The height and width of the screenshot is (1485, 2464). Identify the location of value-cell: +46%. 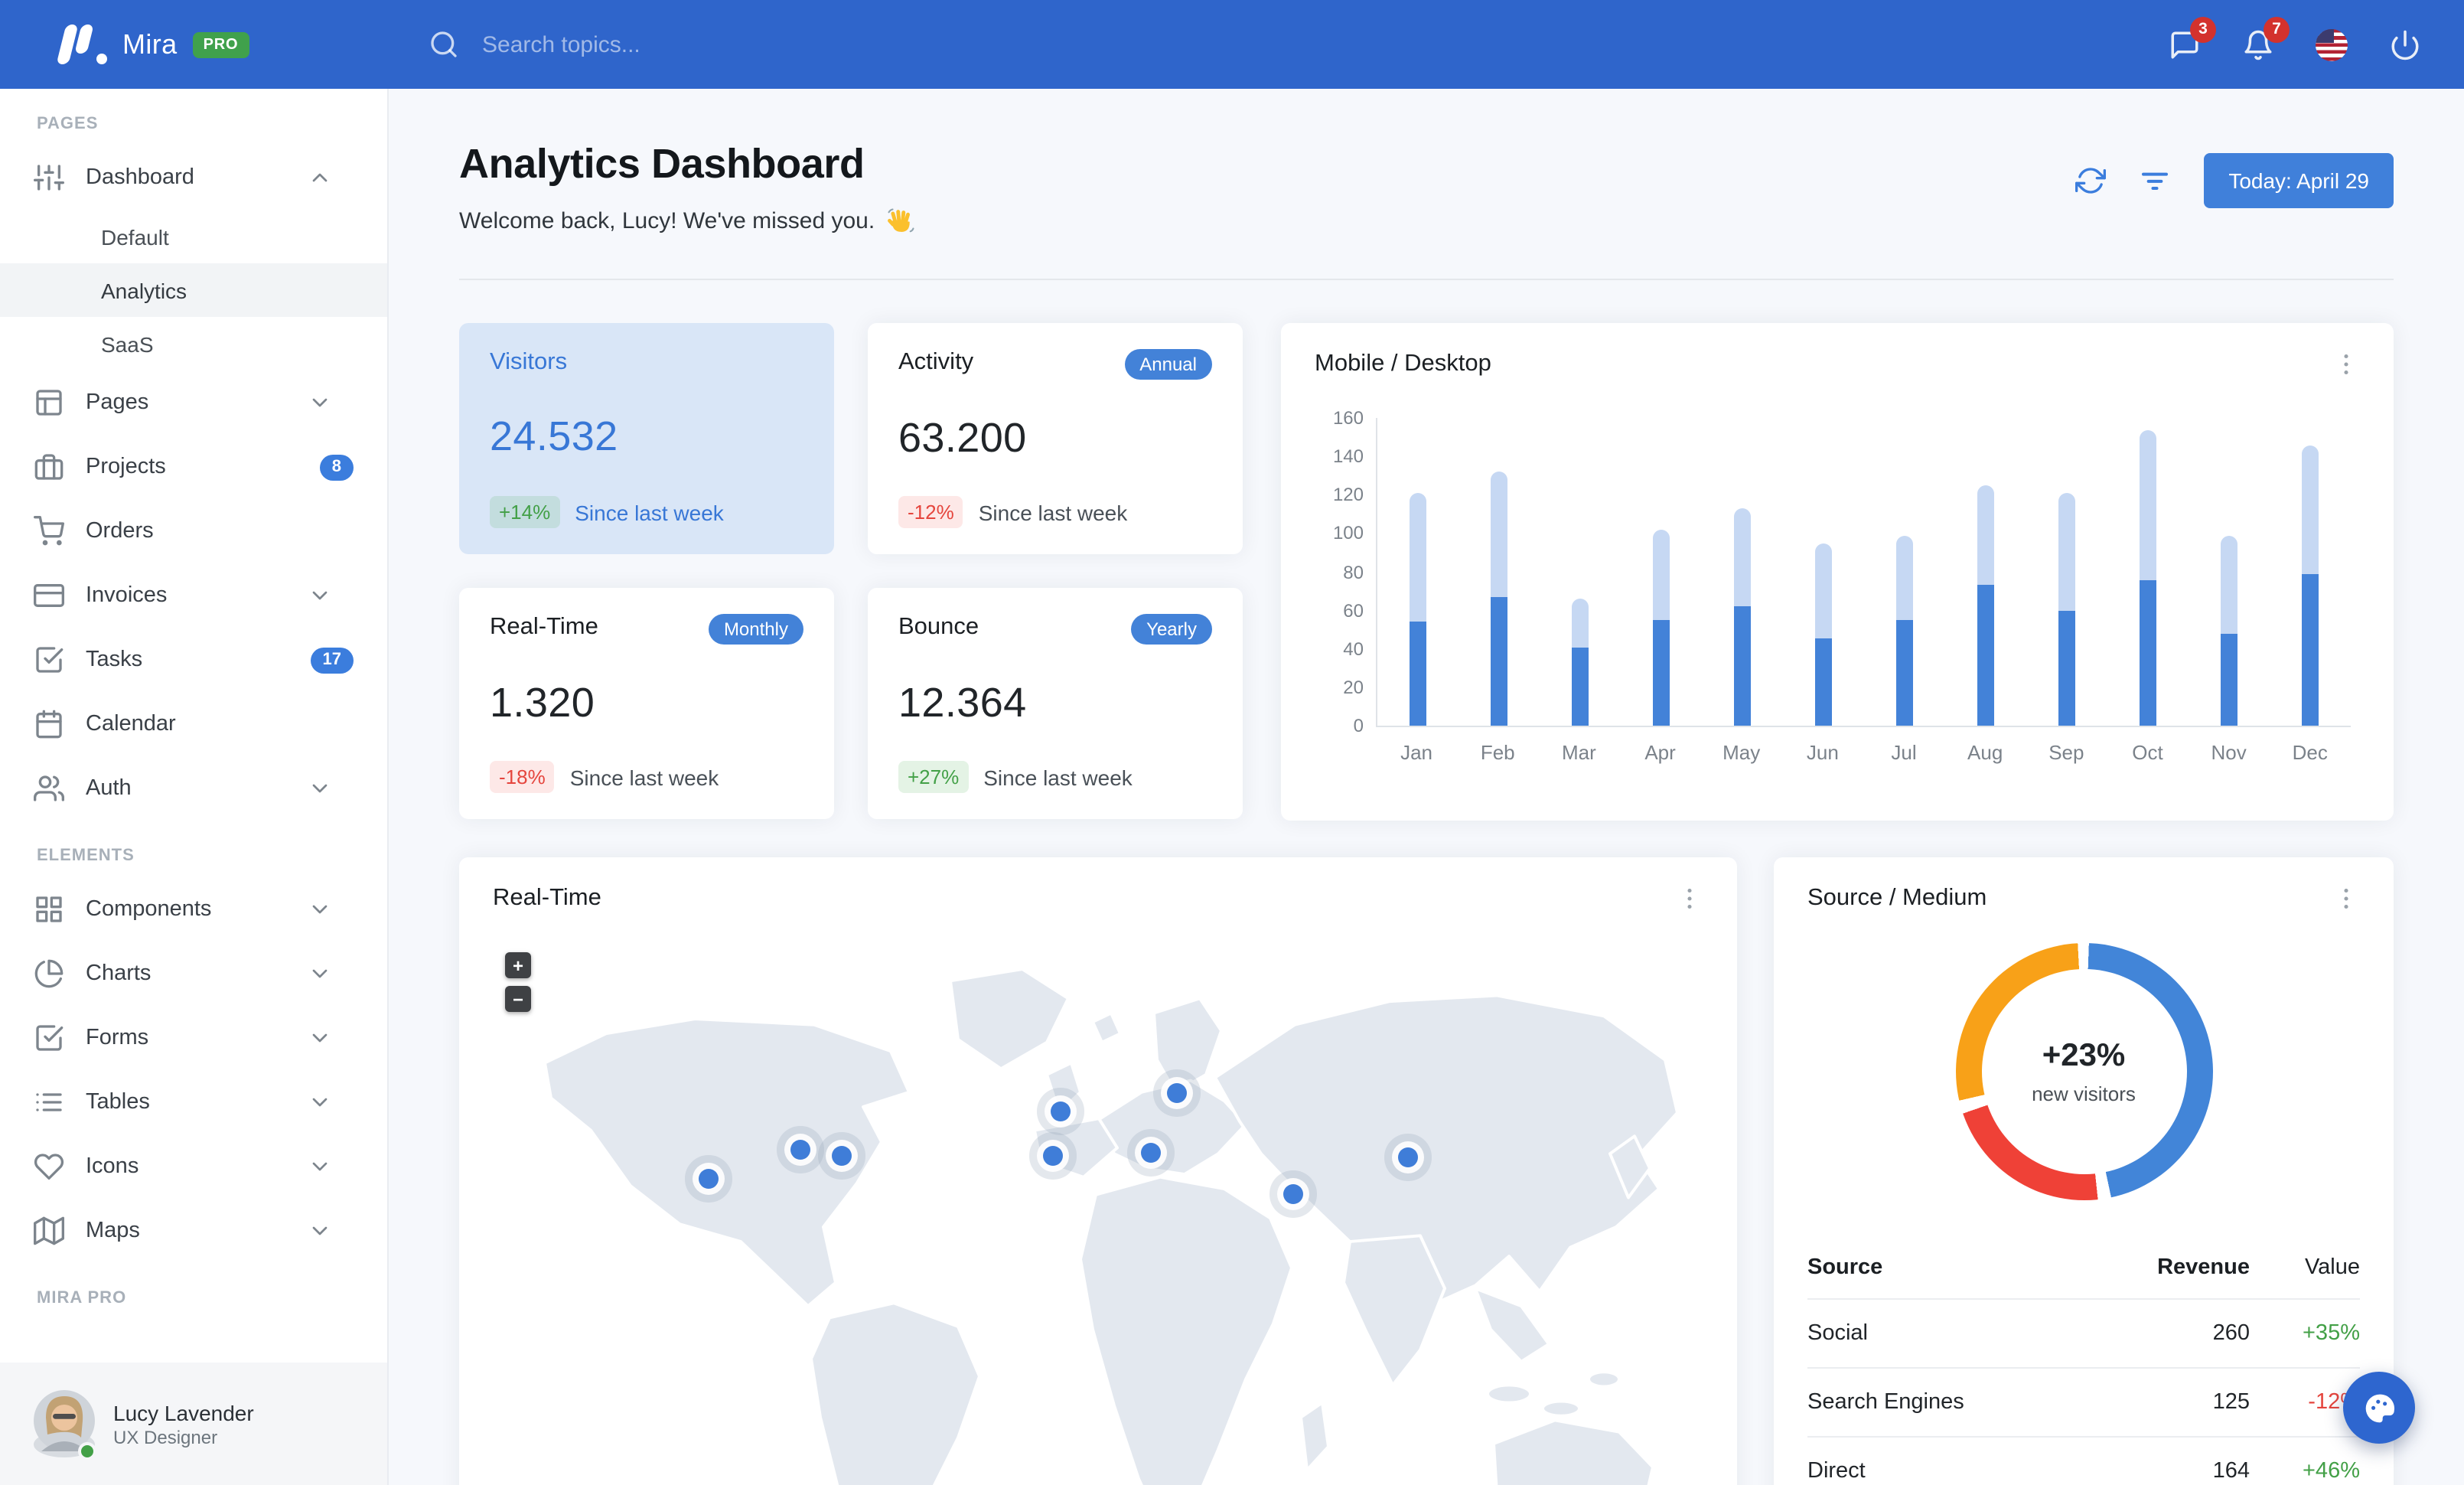
(2331, 1471).